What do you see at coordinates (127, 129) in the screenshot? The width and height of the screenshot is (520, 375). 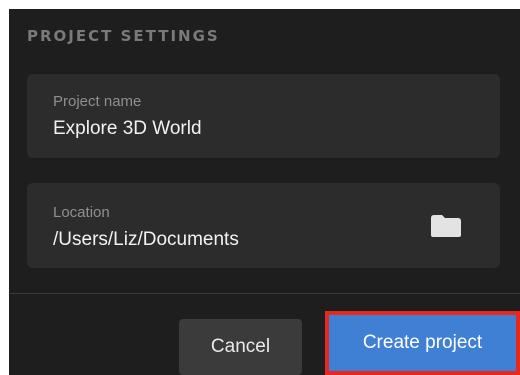 I see `project-name-input: Explore 3D World` at bounding box center [127, 129].